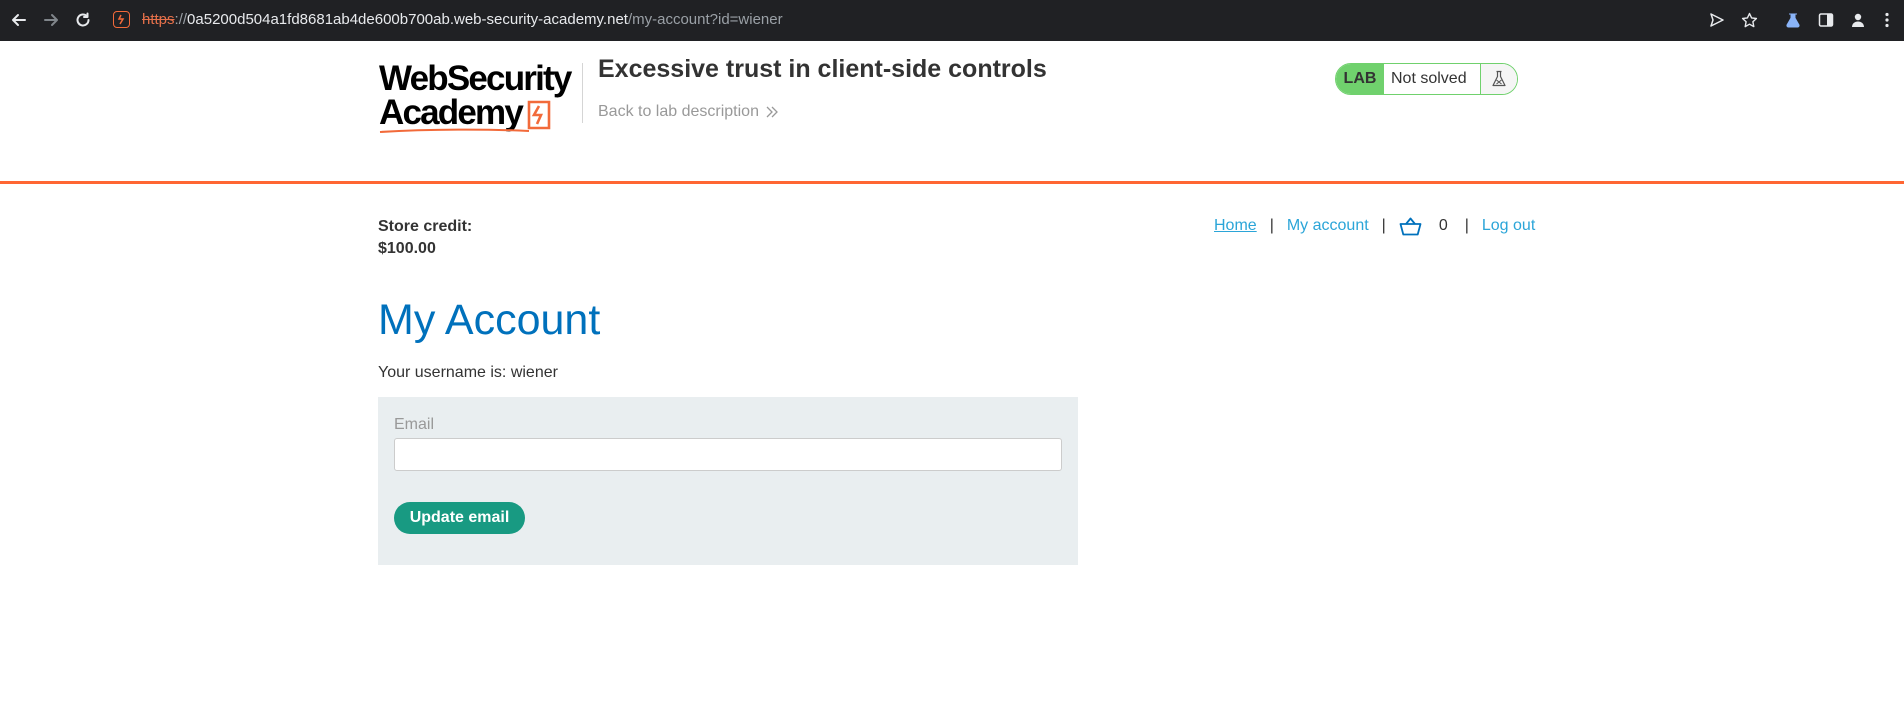  What do you see at coordinates (728, 454) in the screenshot?
I see `email-input` at bounding box center [728, 454].